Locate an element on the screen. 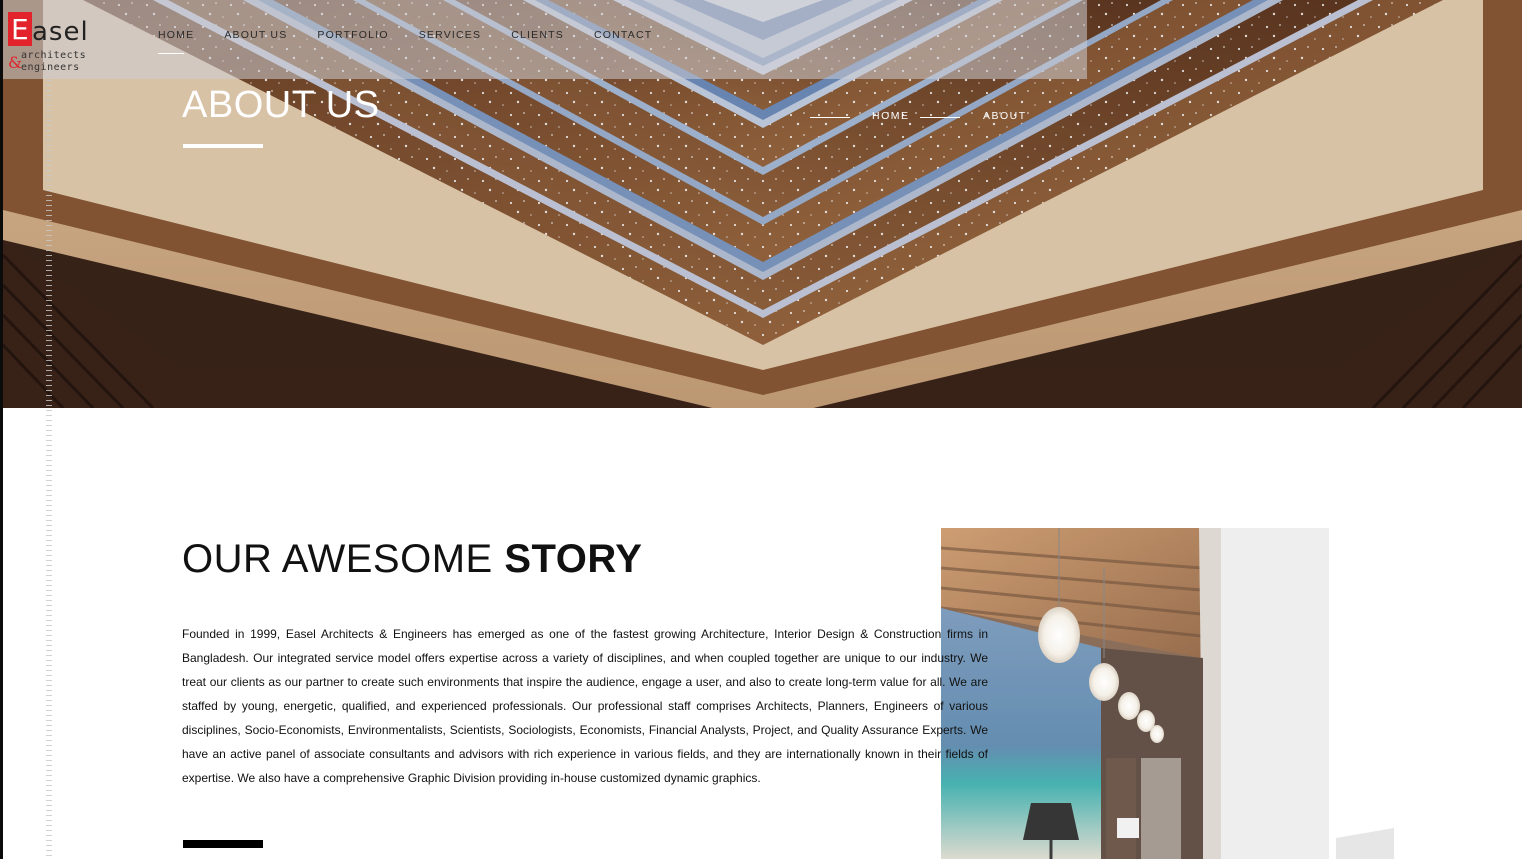 The width and height of the screenshot is (1522, 859). logo-wordmark: asel is located at coordinates (60, 32).